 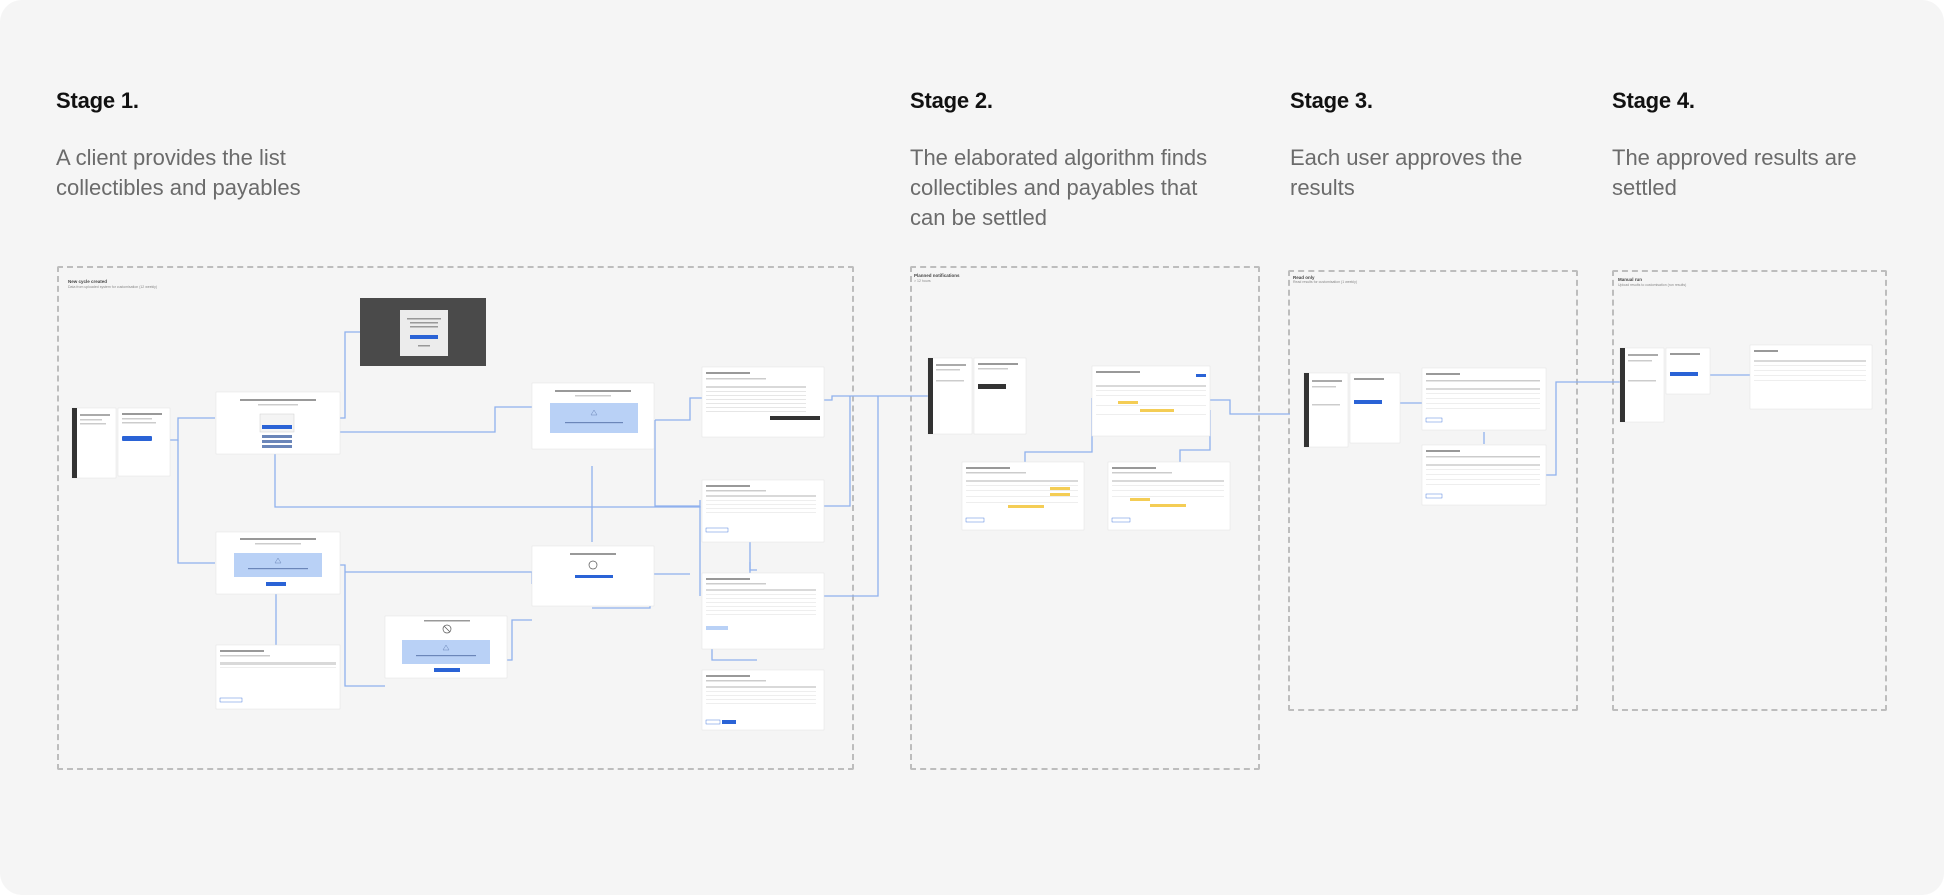 What do you see at coordinates (593, 576) in the screenshot?
I see `stage1-success-card` at bounding box center [593, 576].